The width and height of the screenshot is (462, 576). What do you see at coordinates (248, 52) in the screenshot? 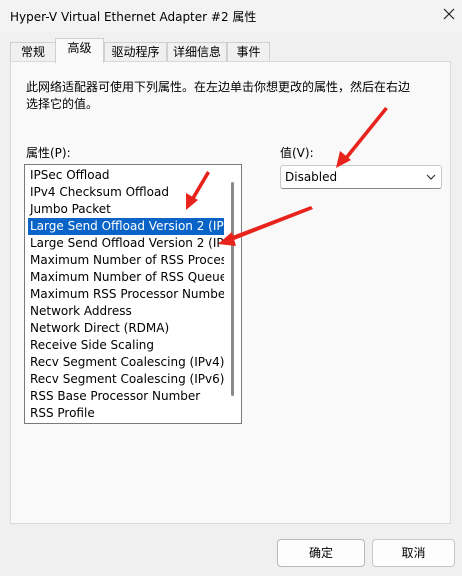
I see `tab-events: 事件` at bounding box center [248, 52].